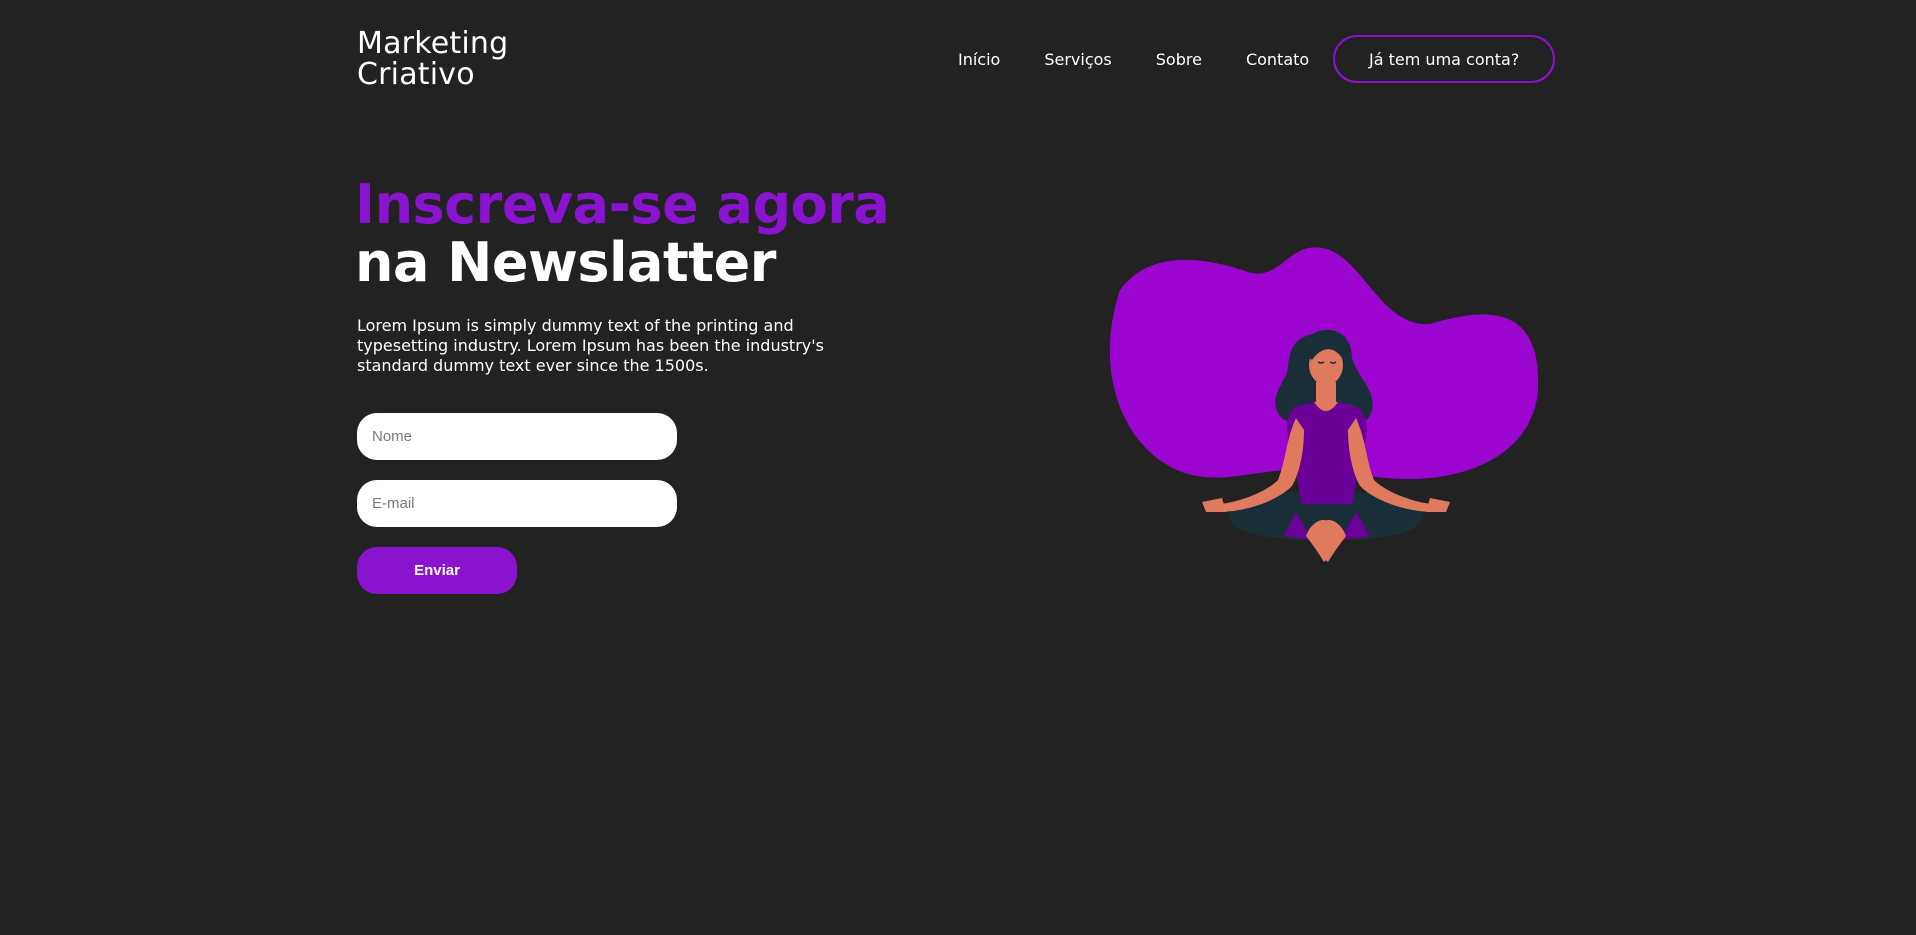 Image resolution: width=1916 pixels, height=935 pixels. I want to click on nav-link-sobre: Sobre, so click(1179, 59).